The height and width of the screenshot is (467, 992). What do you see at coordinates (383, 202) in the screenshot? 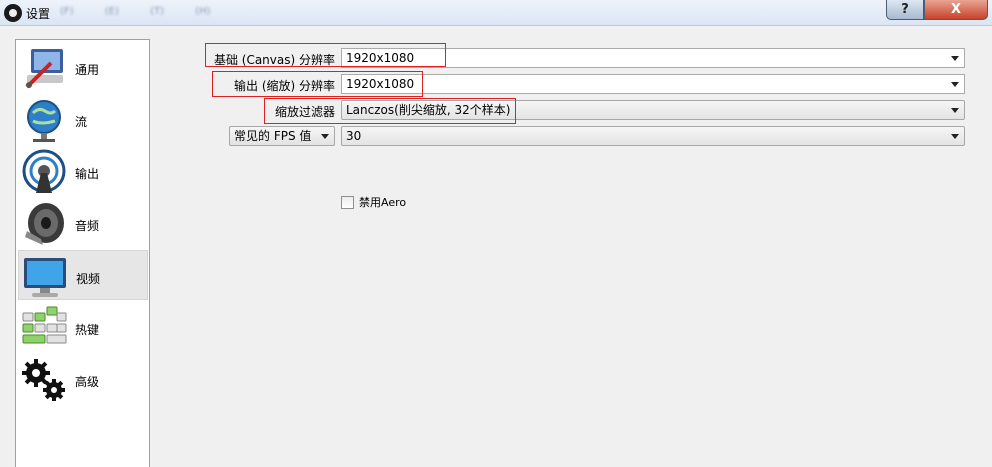
I see `disable-aero-label: 禁用Aero` at bounding box center [383, 202].